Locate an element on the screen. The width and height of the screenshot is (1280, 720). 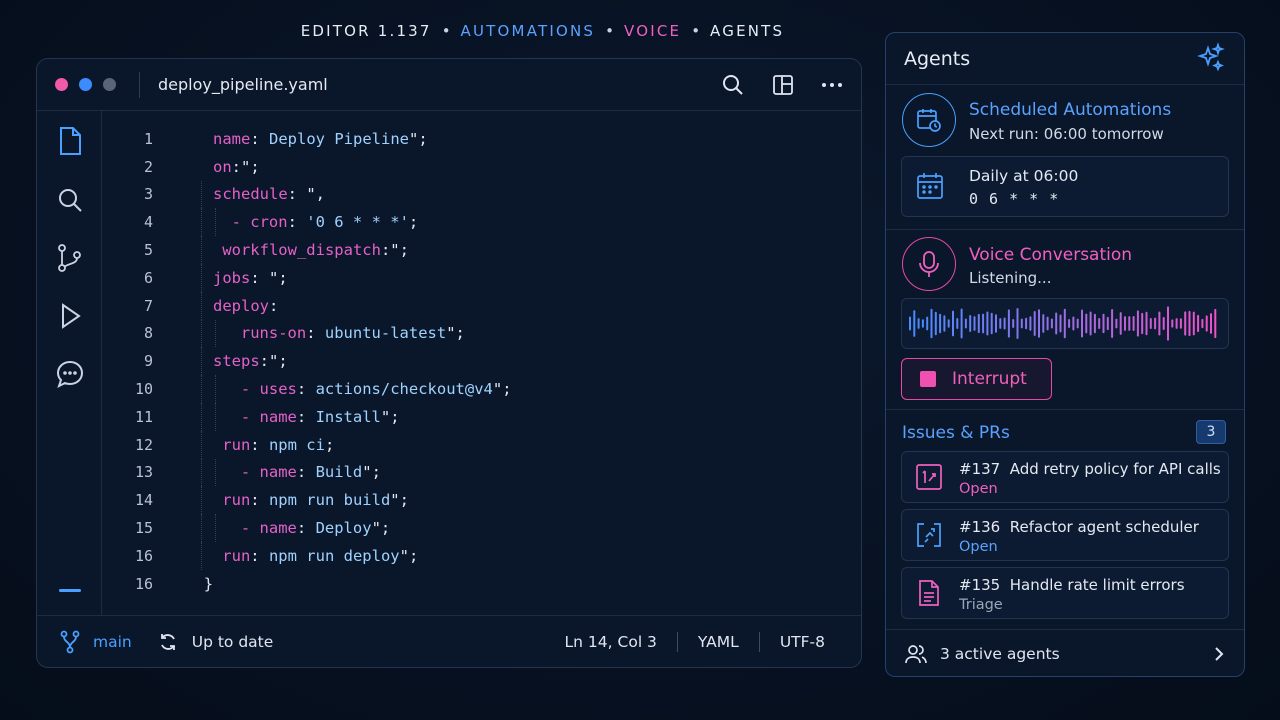
panel-footer: 3 active agents is located at coordinates (1065, 653).